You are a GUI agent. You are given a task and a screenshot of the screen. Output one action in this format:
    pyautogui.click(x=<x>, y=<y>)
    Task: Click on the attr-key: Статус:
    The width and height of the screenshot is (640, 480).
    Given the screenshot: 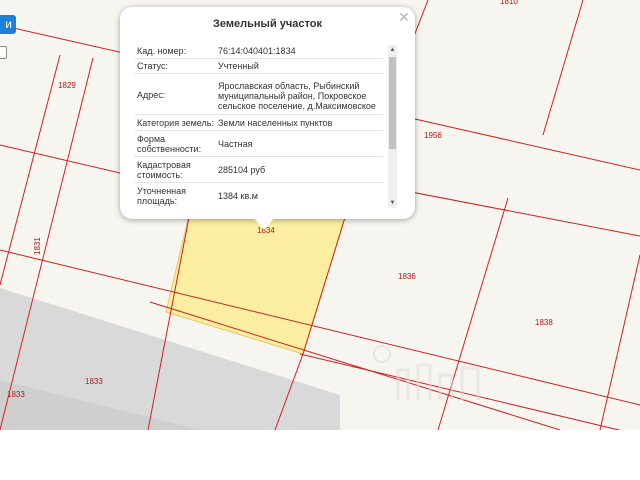 What is the action you would take?
    pyautogui.click(x=152, y=66)
    